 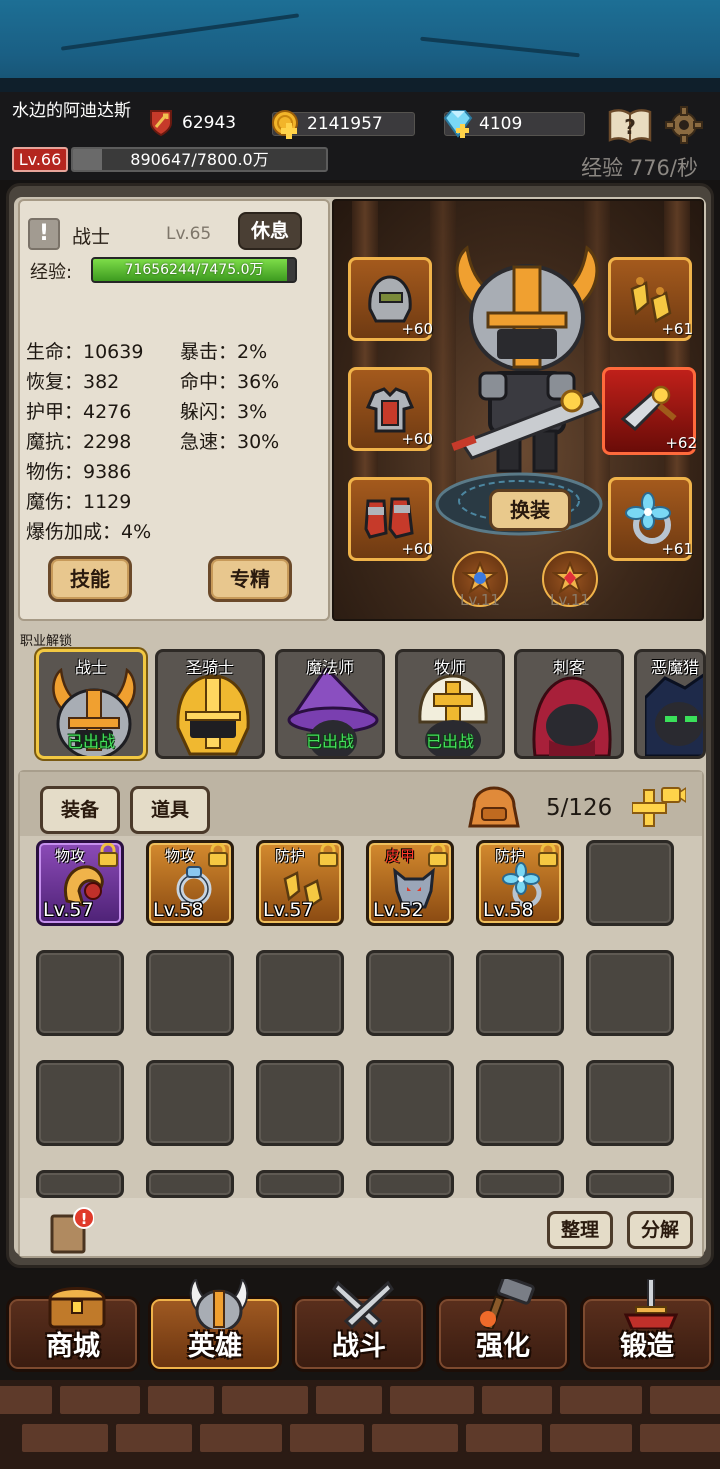 I want to click on nav-forge: 锻造, so click(x=647, y=1325).